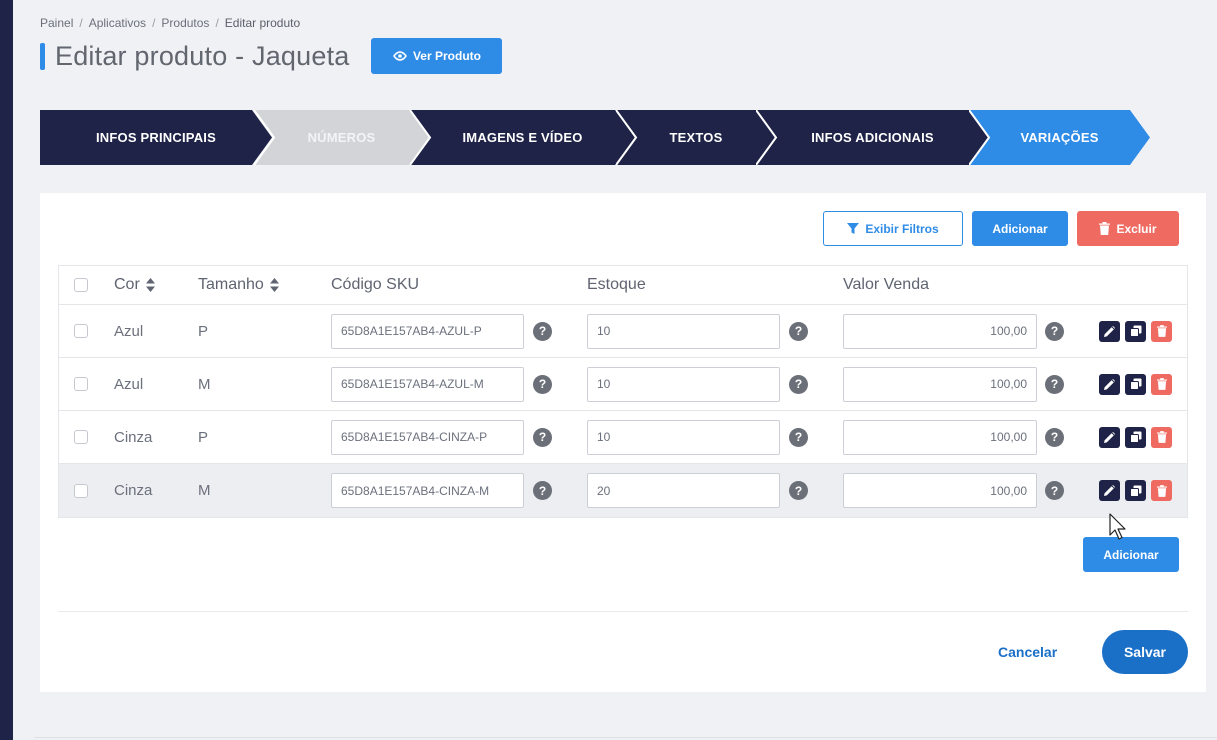 The image size is (1217, 740). Describe the element at coordinates (203, 331) in the screenshot. I see `row-size: P` at that location.